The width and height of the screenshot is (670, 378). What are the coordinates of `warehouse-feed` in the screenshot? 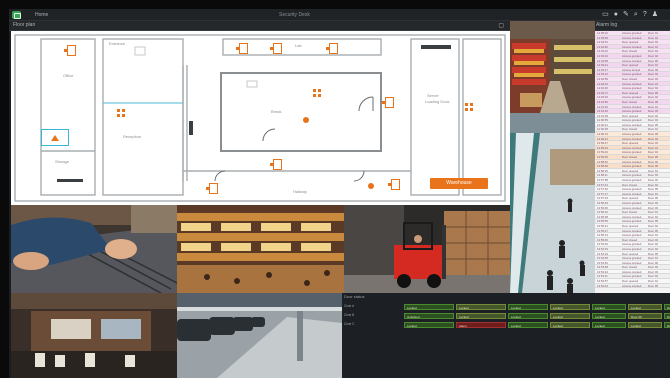 It's located at (427, 249).